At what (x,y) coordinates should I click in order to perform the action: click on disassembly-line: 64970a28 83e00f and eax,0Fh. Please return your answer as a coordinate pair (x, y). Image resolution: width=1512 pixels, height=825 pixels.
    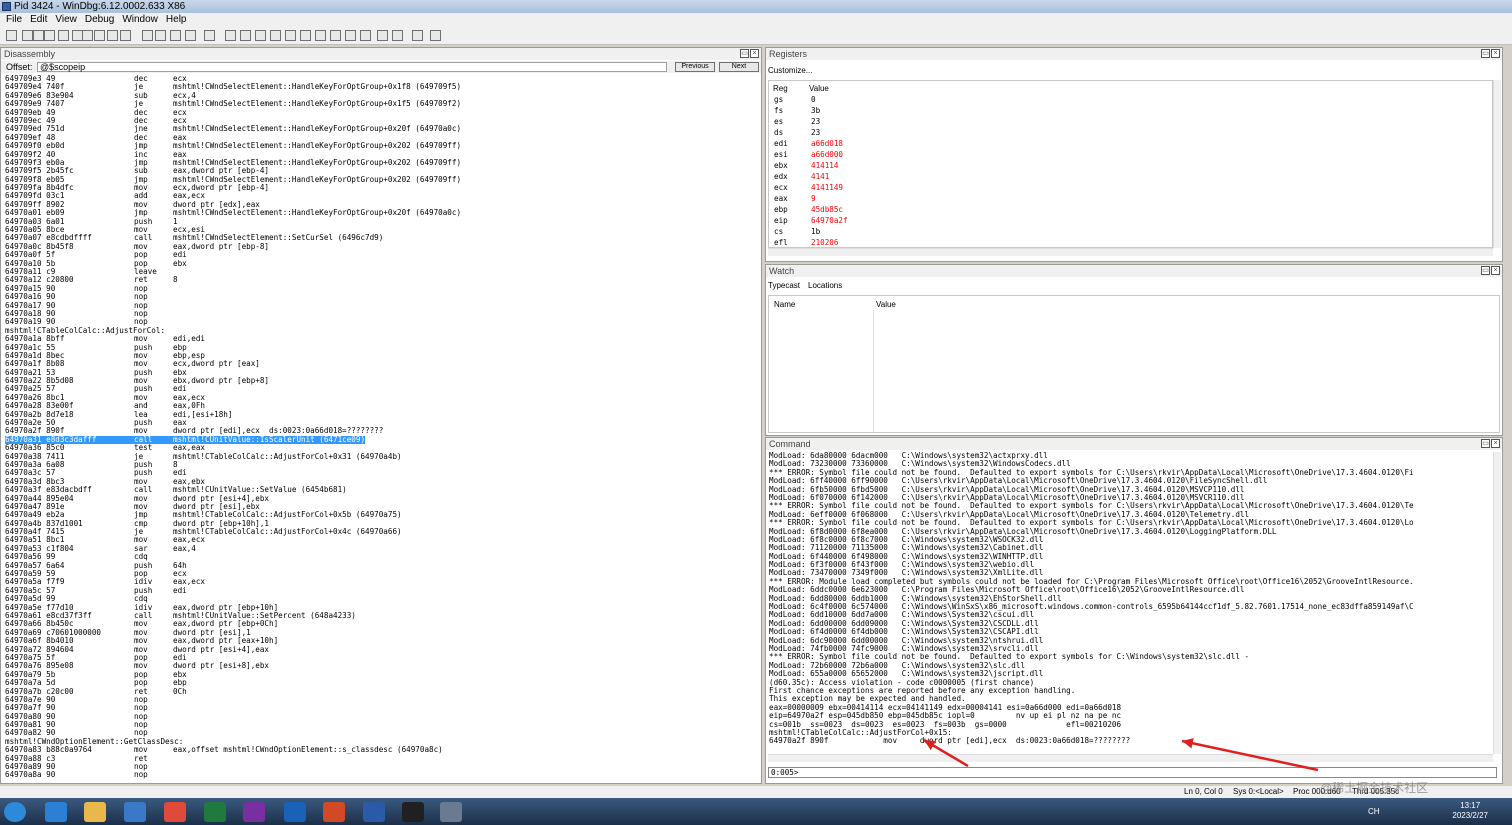
    Looking at the image, I should click on (382, 405).